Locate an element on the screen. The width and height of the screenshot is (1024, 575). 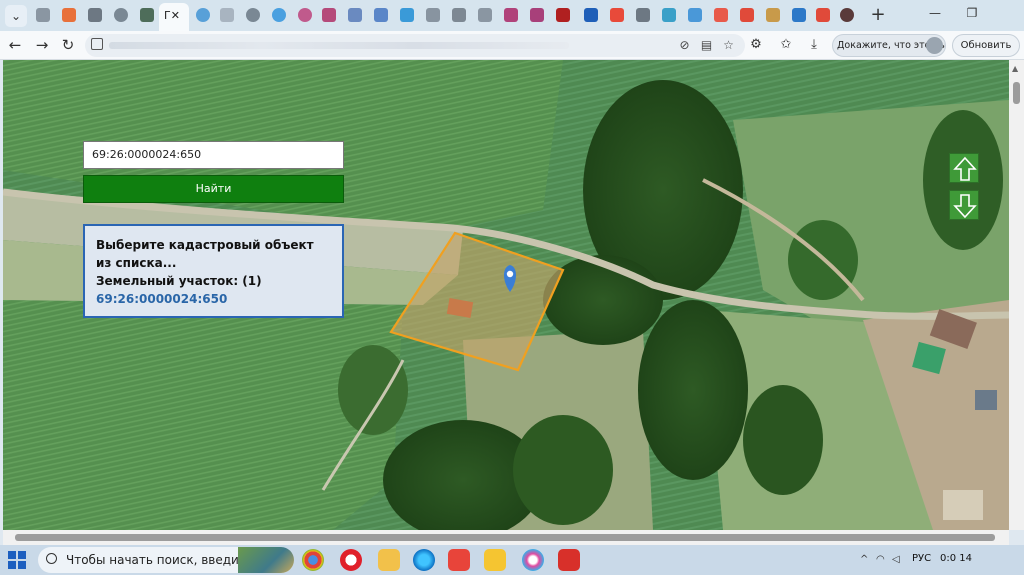
tab-strip: ⌄ Г✕ + — ❐ is located at coordinates (512, 15).